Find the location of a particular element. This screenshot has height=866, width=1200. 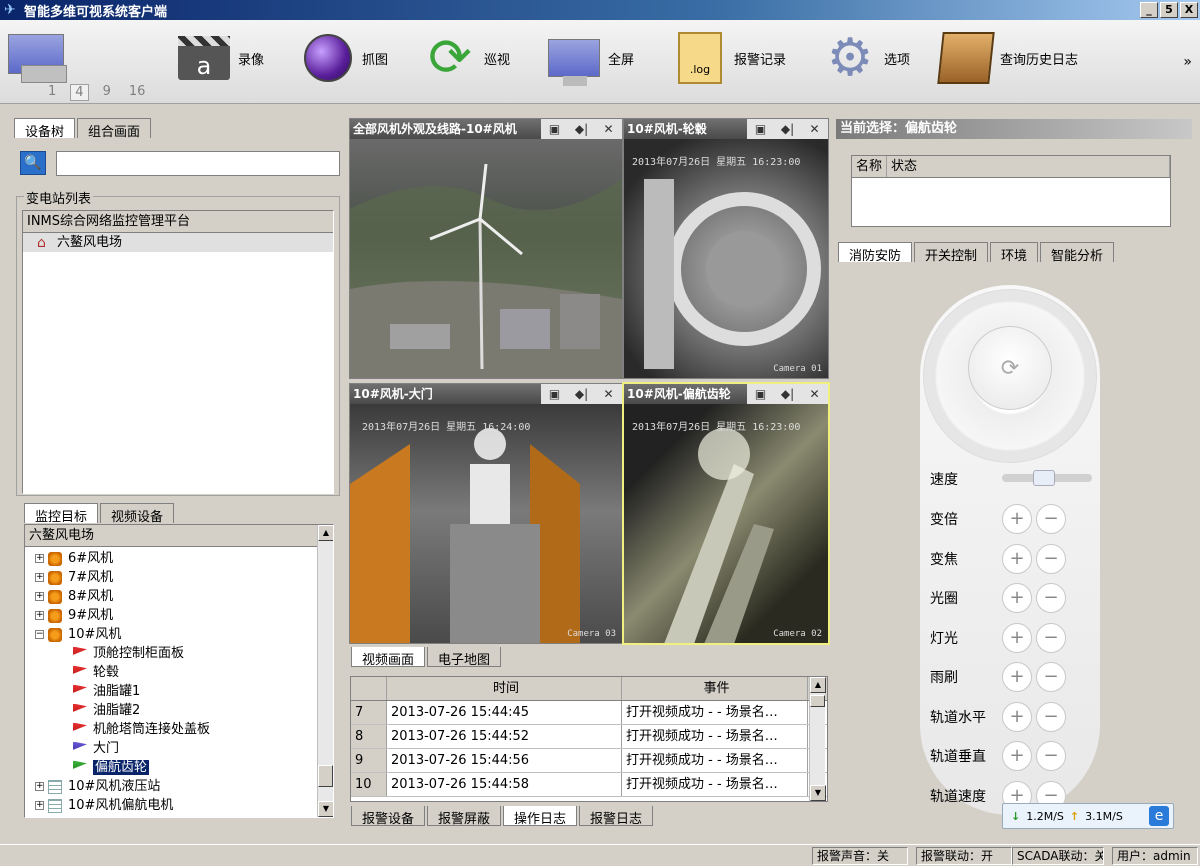

tab-electronic-map: 电子地图 is located at coordinates (464, 657).